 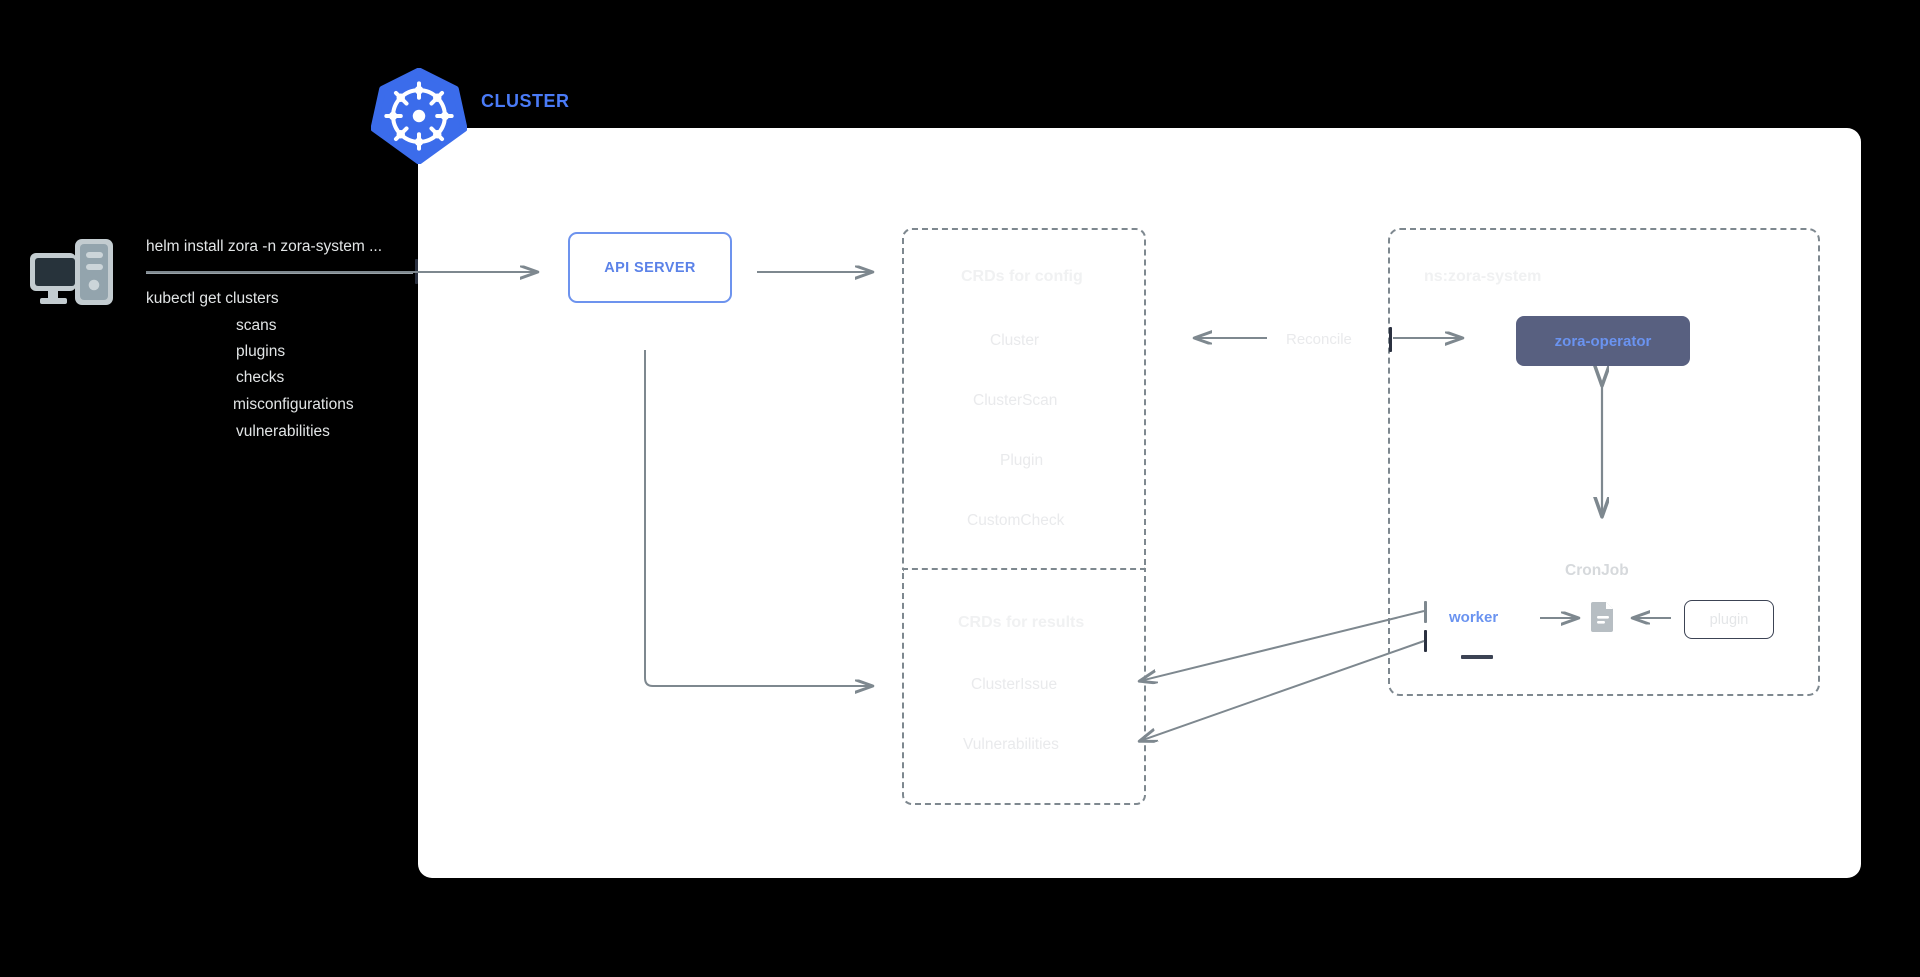 I want to click on command-divider, so click(x=279, y=273).